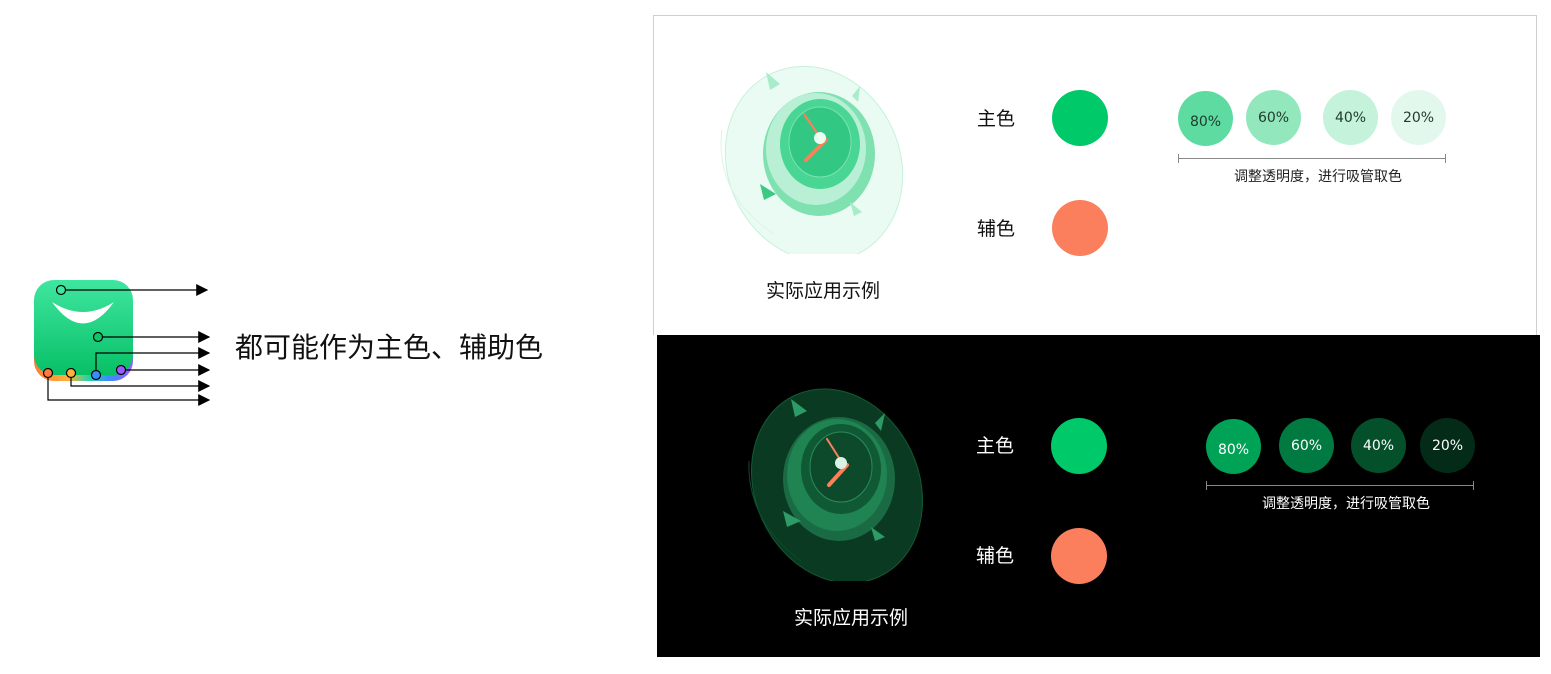 Image resolution: width=1551 pixels, height=674 pixels. Describe the element at coordinates (835, 484) in the screenshot. I see `compass-clock-illustration-dark` at that location.